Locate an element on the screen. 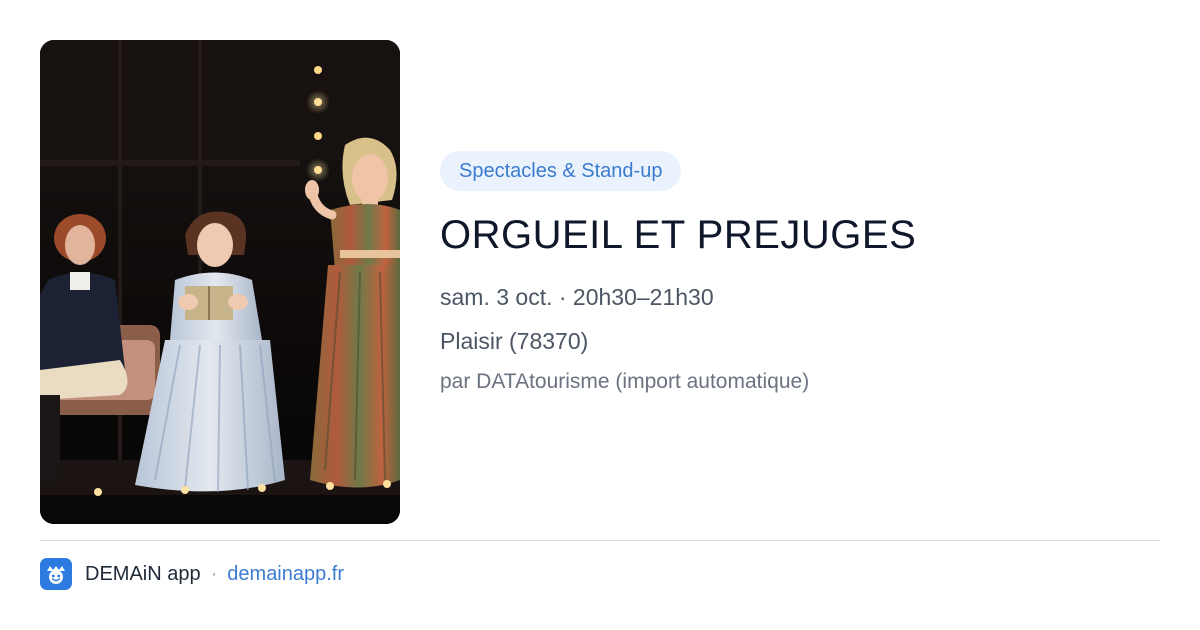 The image size is (1200, 630). event-location: Plaisir (78370) is located at coordinates (514, 341).